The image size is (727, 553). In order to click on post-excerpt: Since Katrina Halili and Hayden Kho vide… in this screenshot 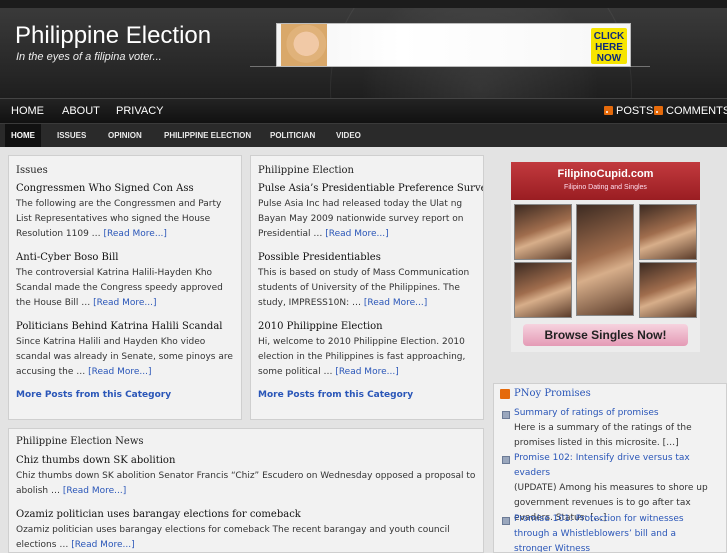, I will do `click(124, 357)`.